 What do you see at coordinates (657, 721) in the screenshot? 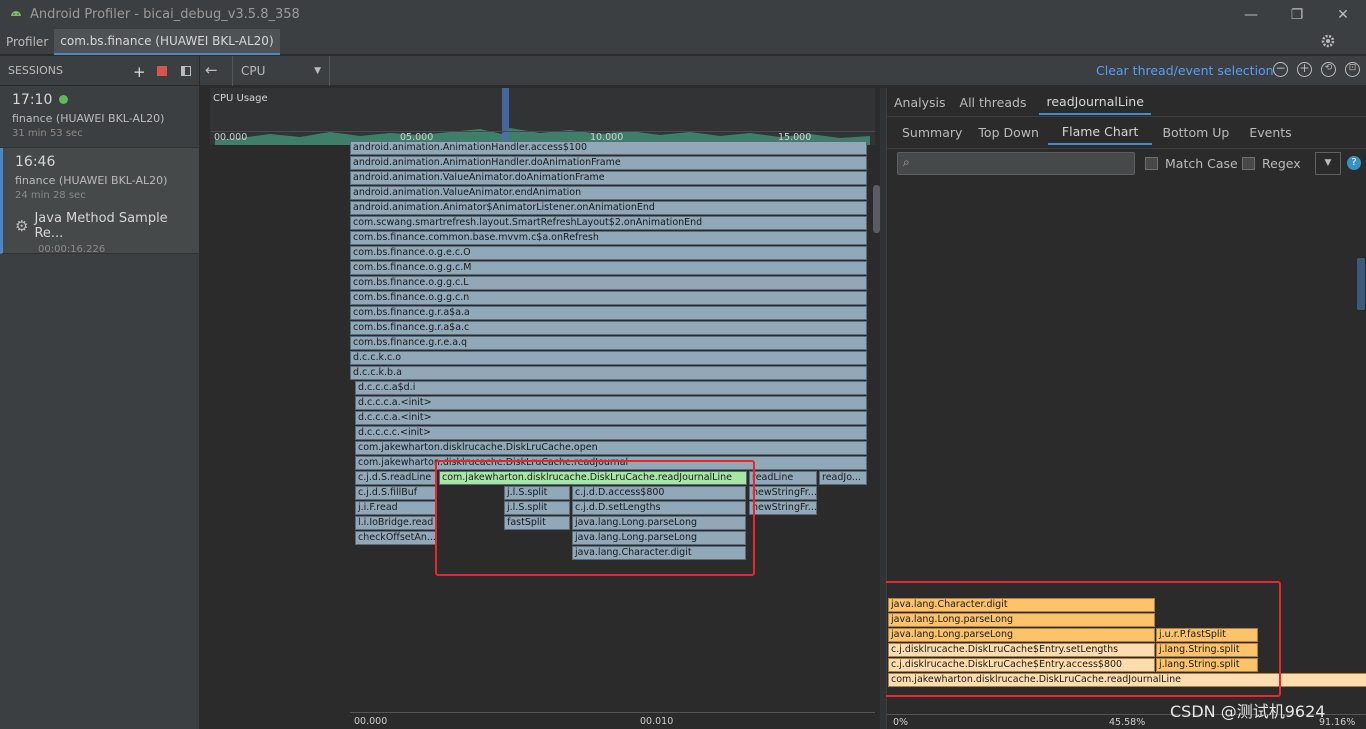
I see `tick-label: 00.010` at bounding box center [657, 721].